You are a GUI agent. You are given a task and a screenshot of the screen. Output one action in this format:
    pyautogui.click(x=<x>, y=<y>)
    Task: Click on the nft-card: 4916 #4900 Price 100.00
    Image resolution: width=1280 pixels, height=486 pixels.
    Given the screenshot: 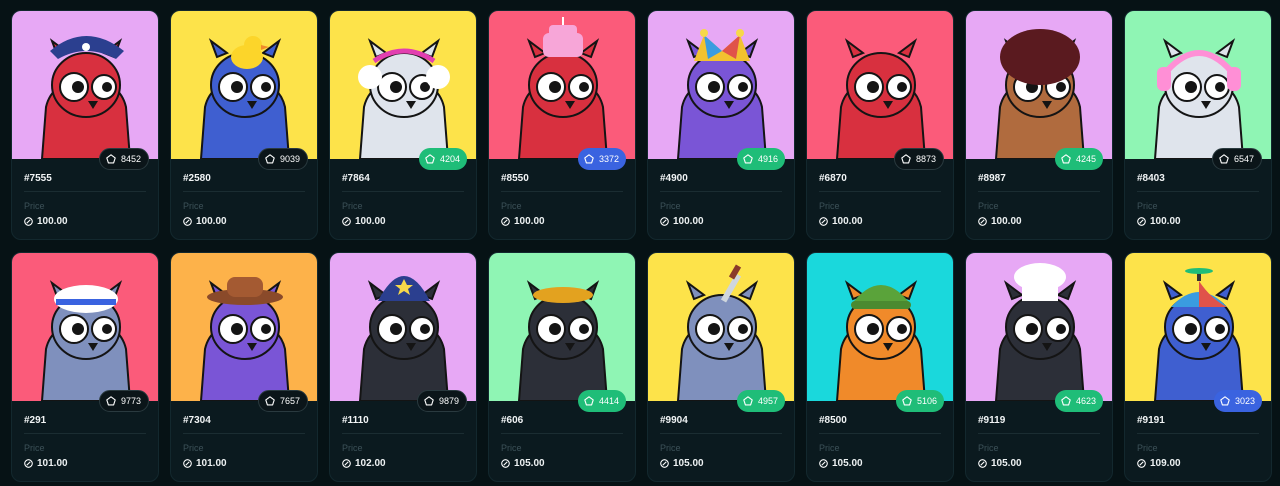 What is the action you would take?
    pyautogui.click(x=721, y=125)
    